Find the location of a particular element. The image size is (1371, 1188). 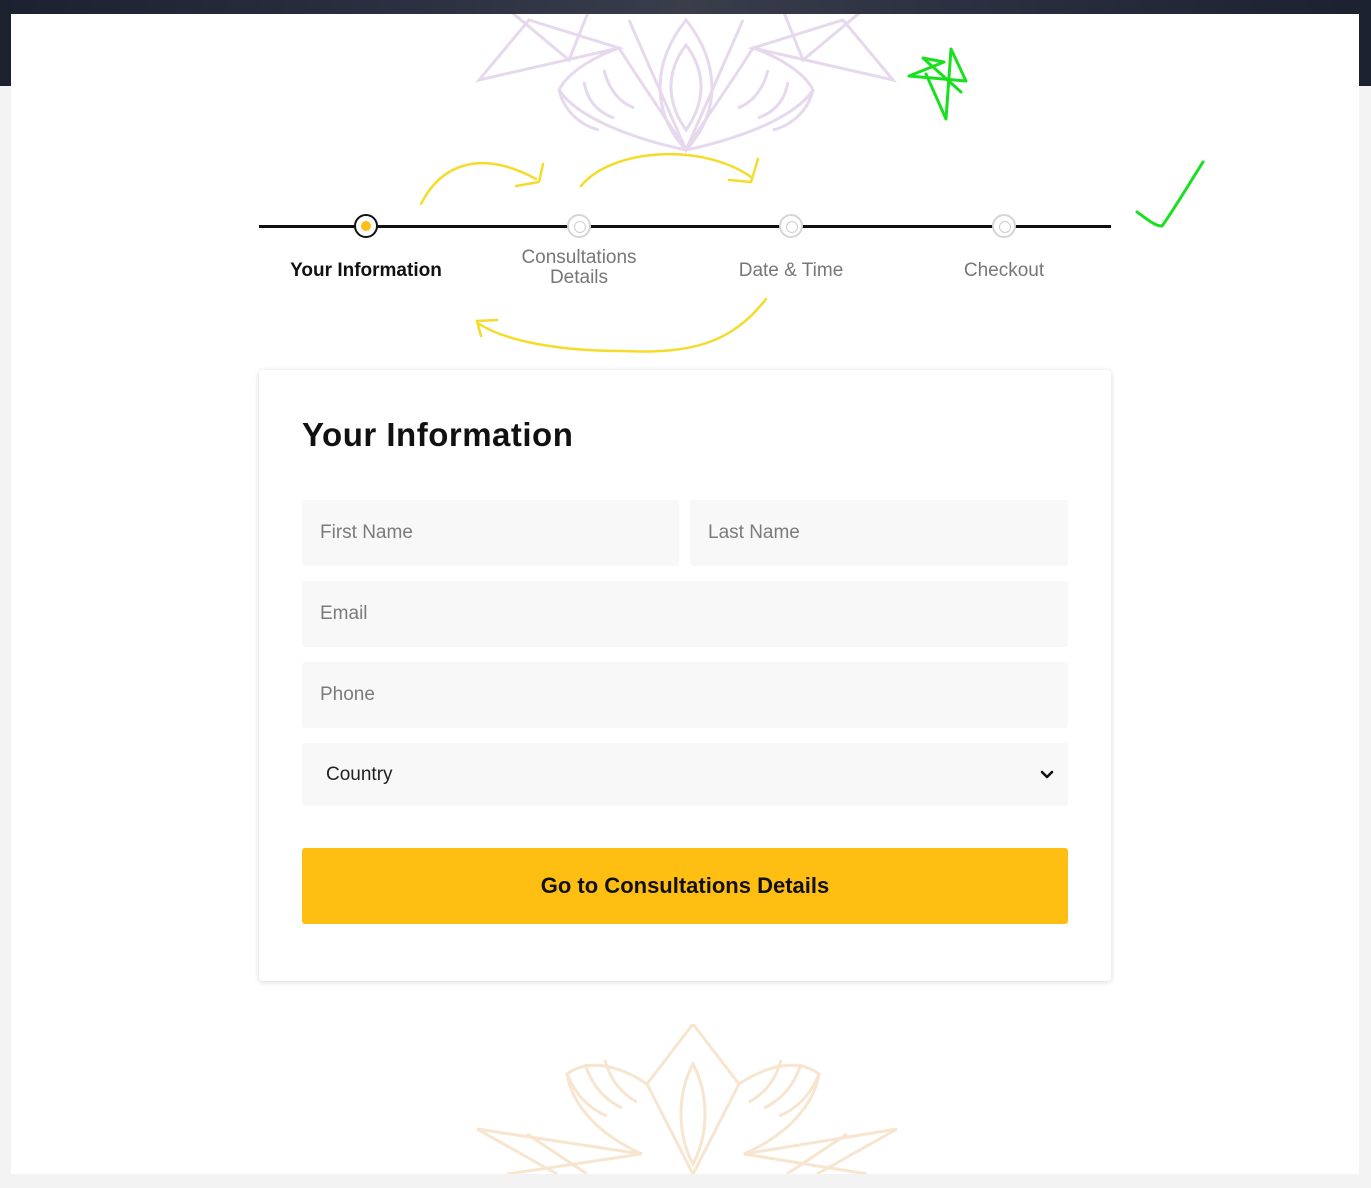

form-title: Your Information is located at coordinates (438, 434).